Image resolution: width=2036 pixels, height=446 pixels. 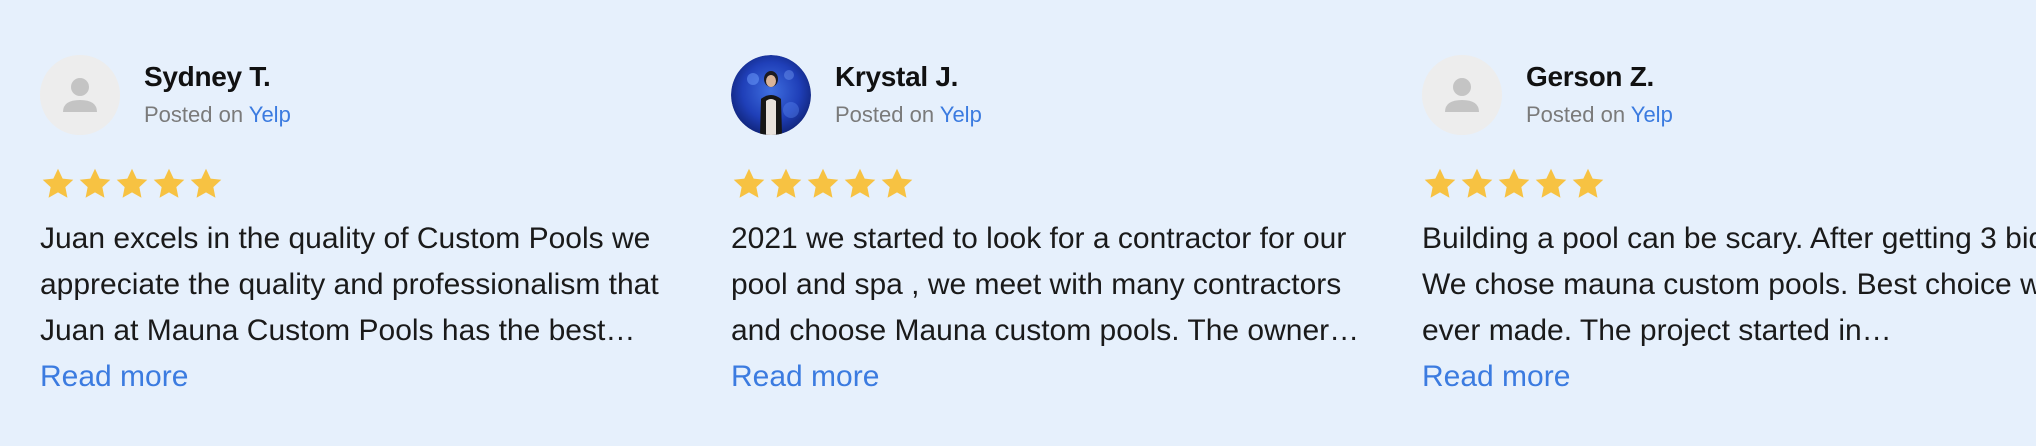 What do you see at coordinates (908, 95) in the screenshot?
I see `reviewer-meta: Krystal J. Posted on Yelp` at bounding box center [908, 95].